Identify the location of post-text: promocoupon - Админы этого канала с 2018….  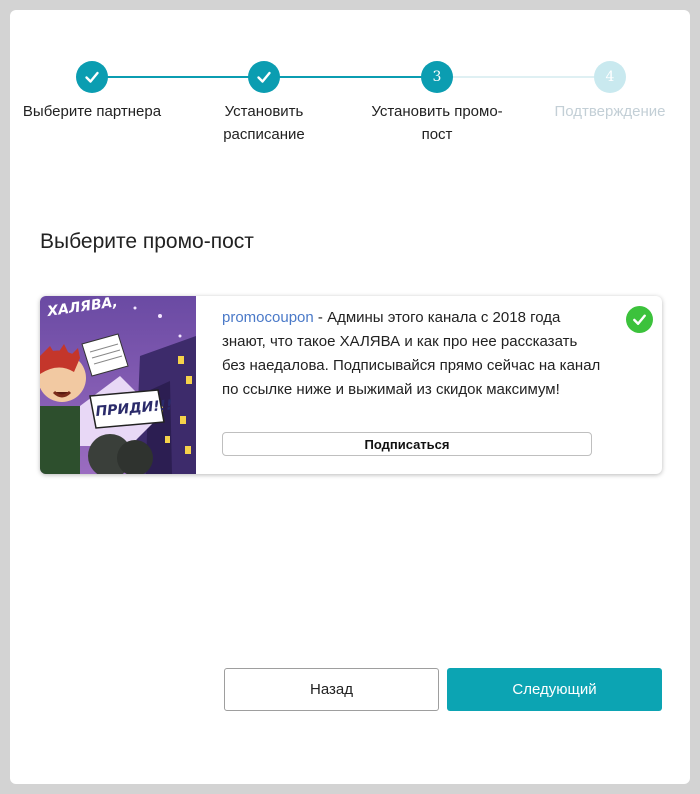
(412, 354).